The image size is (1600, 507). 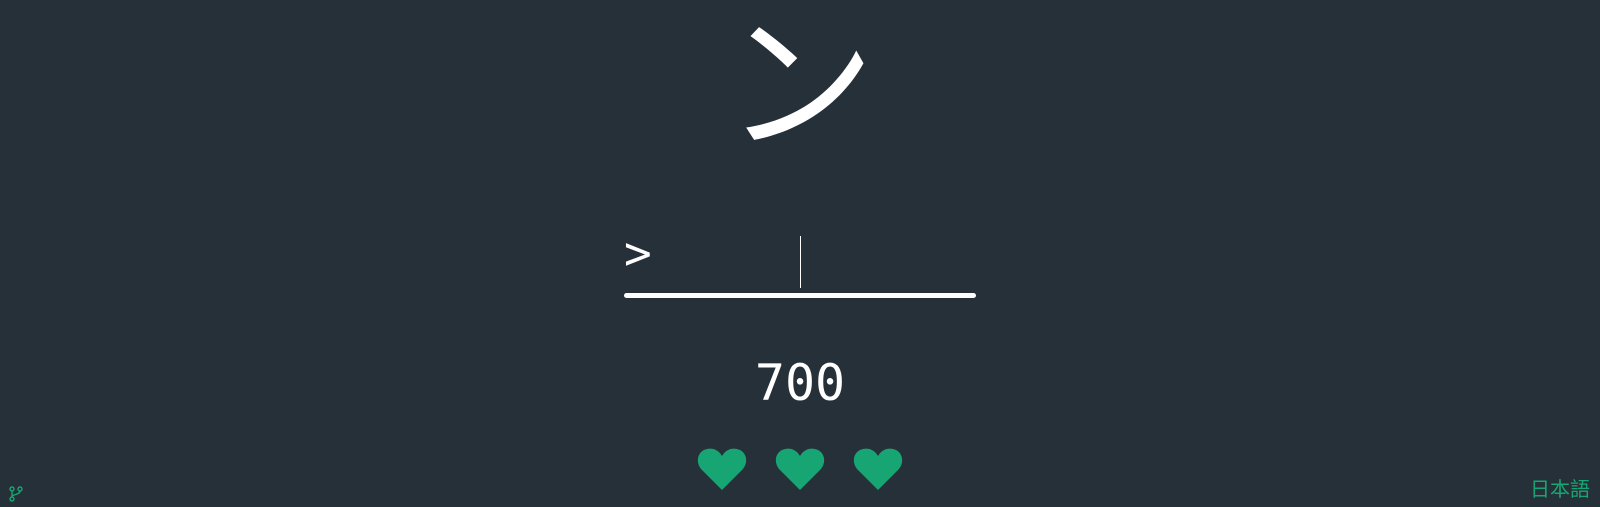 What do you see at coordinates (638, 253) in the screenshot?
I see `prompt-symbol: >` at bounding box center [638, 253].